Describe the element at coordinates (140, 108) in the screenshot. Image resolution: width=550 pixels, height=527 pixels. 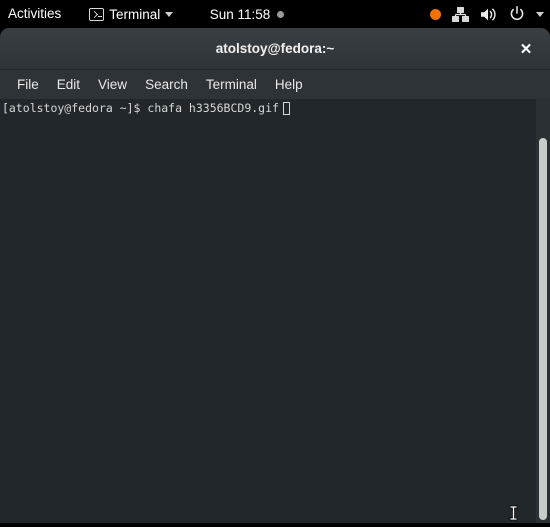
I see `terminal-command-text: [atolstoy@fedora ~]$ chafa h3356BCD9.gif` at that location.